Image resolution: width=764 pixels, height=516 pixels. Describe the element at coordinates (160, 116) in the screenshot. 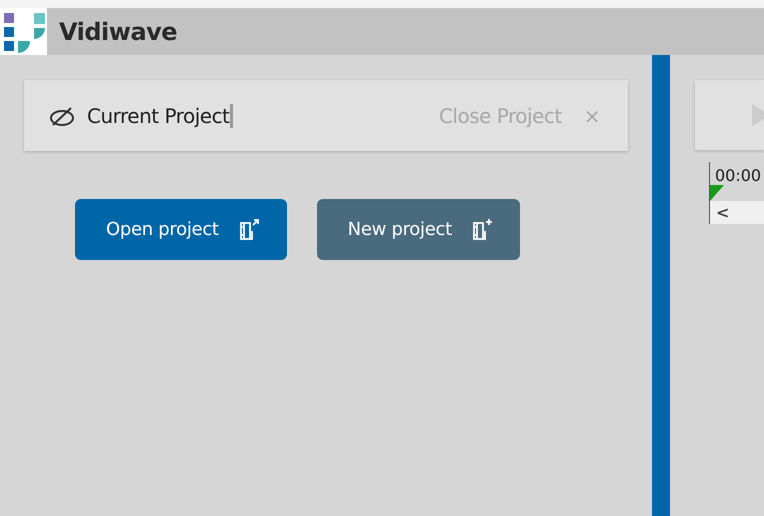

I see `project-name: Current Project` at that location.